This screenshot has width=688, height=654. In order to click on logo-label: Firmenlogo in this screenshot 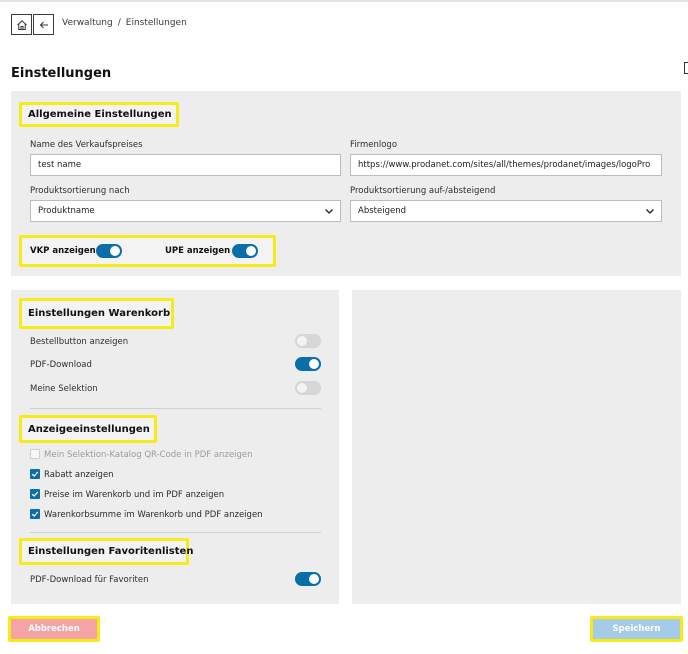, I will do `click(374, 145)`.